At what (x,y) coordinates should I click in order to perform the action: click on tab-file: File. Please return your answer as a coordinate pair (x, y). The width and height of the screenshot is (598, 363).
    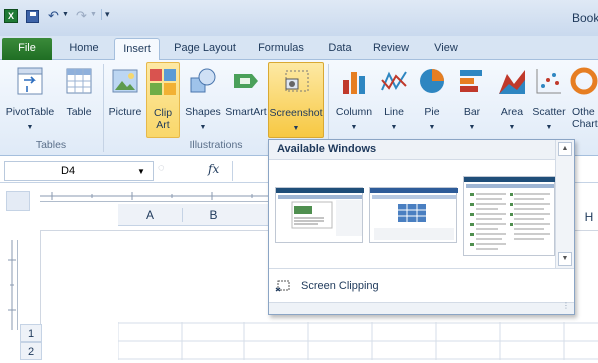
    Looking at the image, I should click on (27, 49).